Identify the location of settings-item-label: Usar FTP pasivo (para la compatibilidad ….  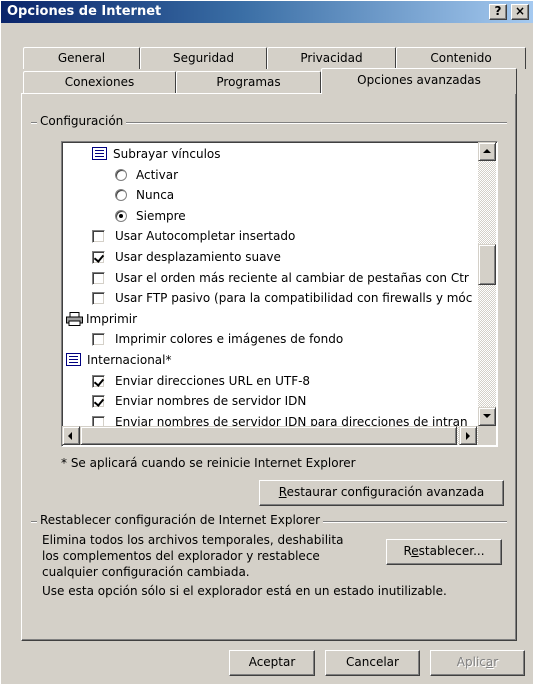
(294, 298).